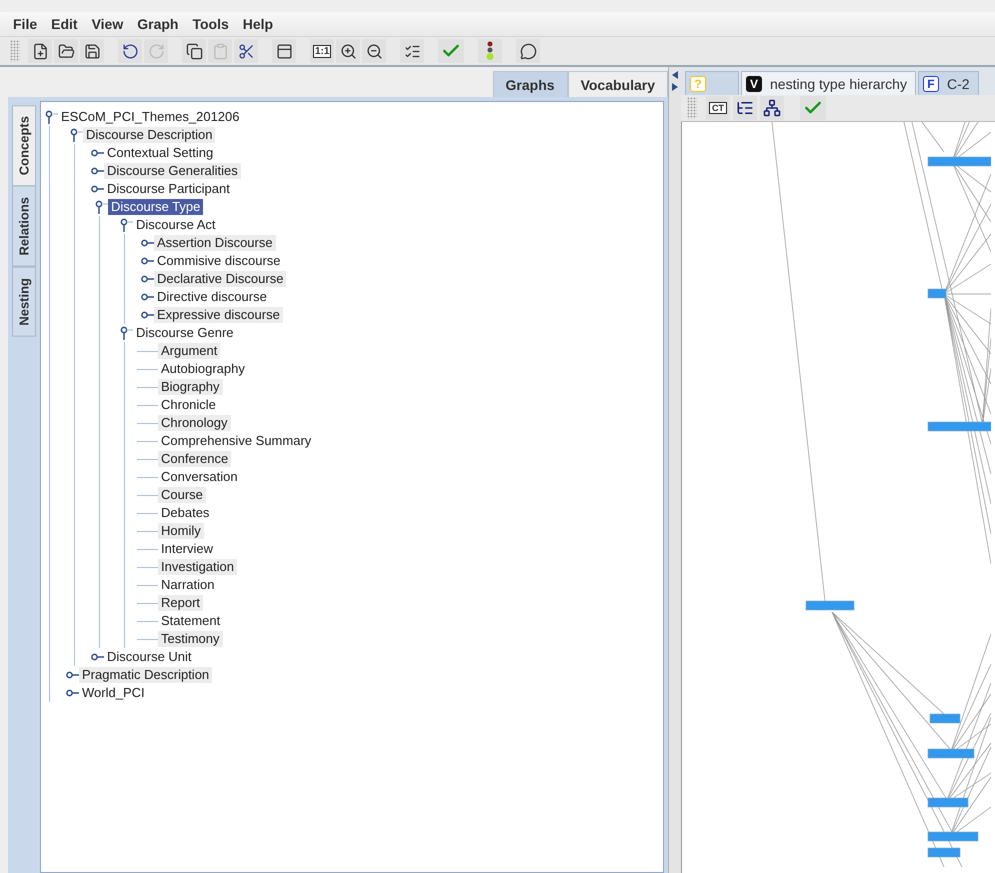 The height and width of the screenshot is (873, 995). Describe the element at coordinates (194, 423) in the screenshot. I see `tree-item: Chronology` at that location.